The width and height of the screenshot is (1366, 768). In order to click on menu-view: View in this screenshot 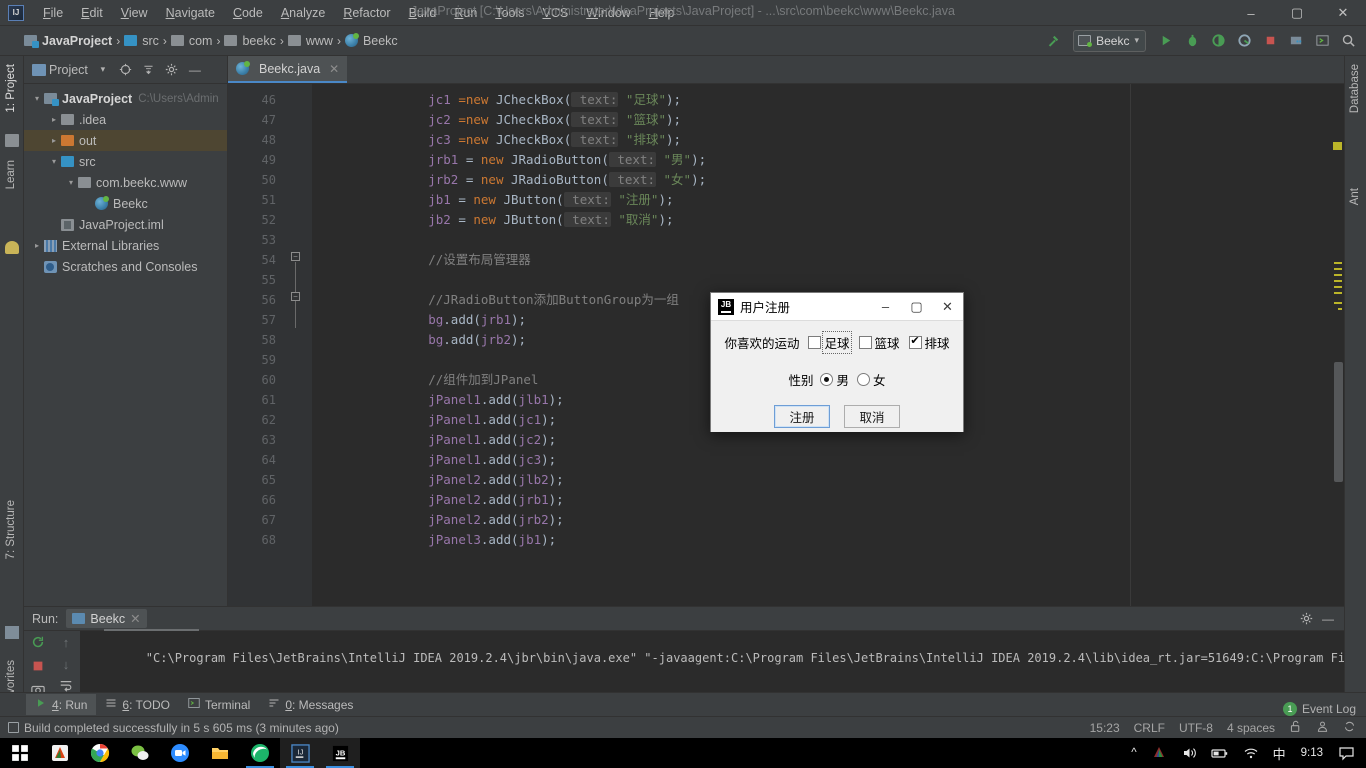, I will do `click(134, 13)`.